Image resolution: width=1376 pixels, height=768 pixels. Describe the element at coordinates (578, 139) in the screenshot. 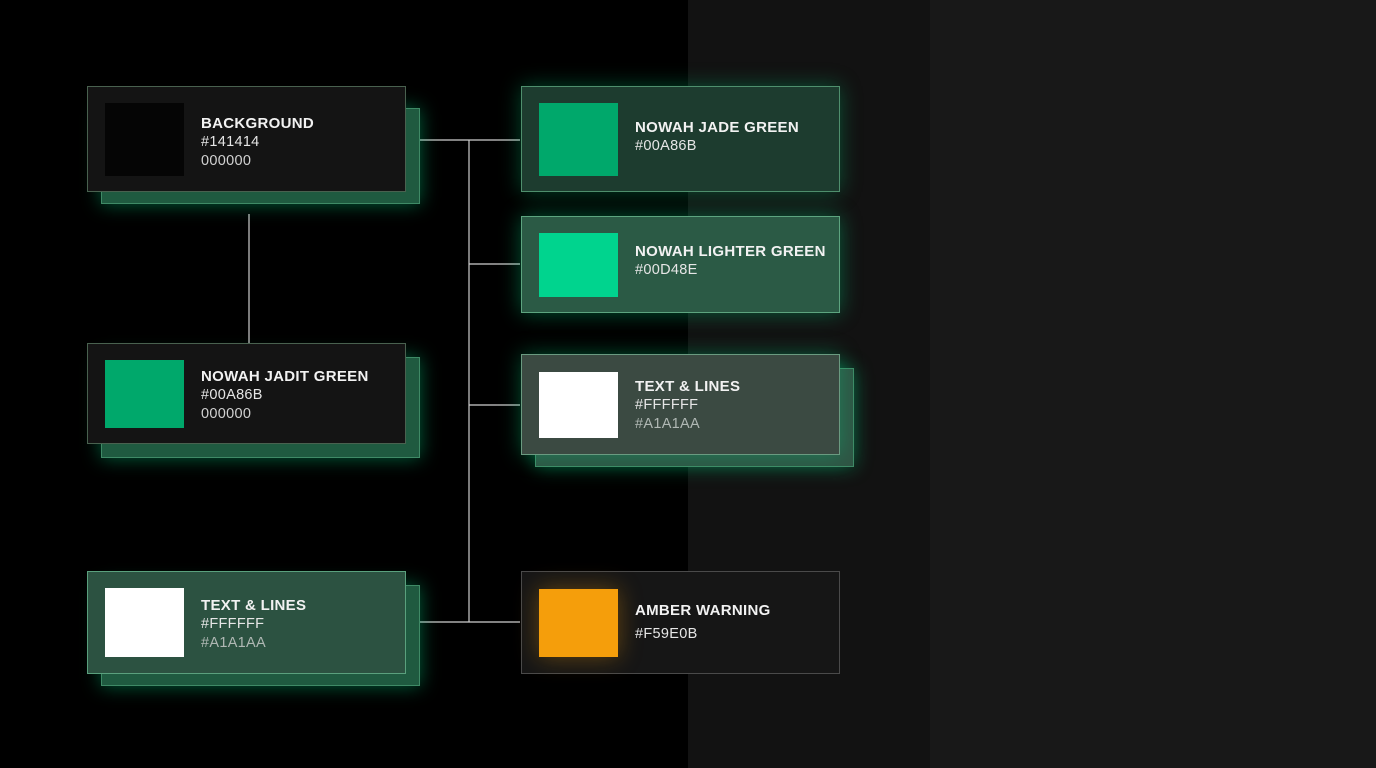

I see `swatch-jade-green` at that location.